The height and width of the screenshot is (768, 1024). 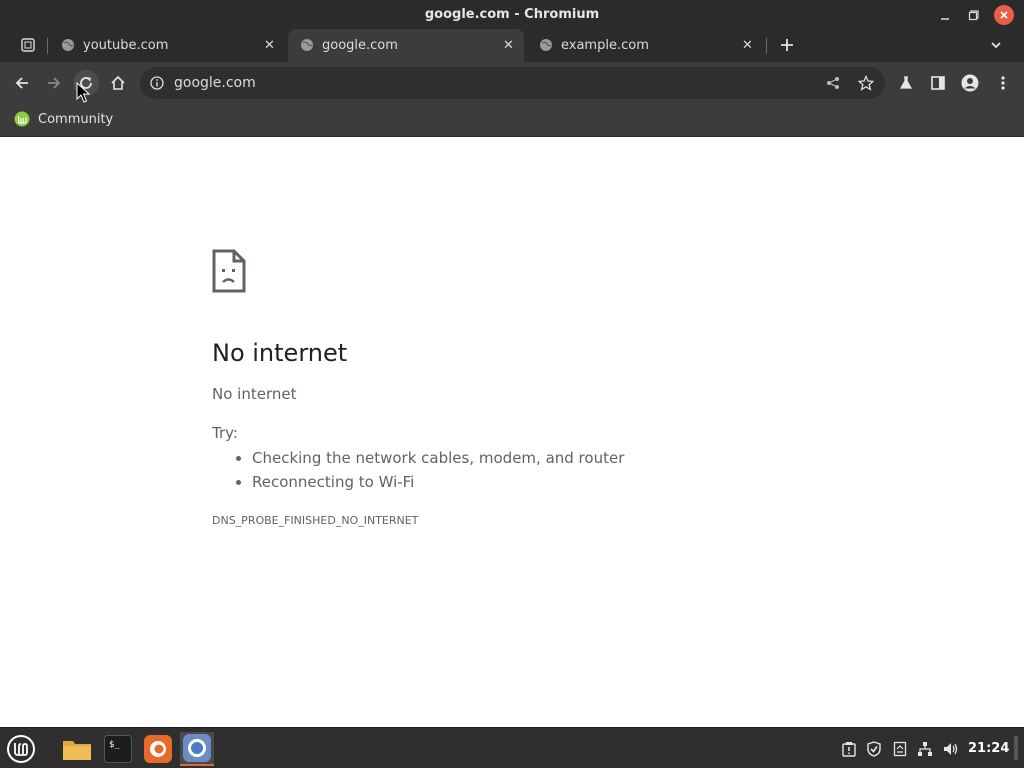 I want to click on error-heading: No internet, so click(x=280, y=353).